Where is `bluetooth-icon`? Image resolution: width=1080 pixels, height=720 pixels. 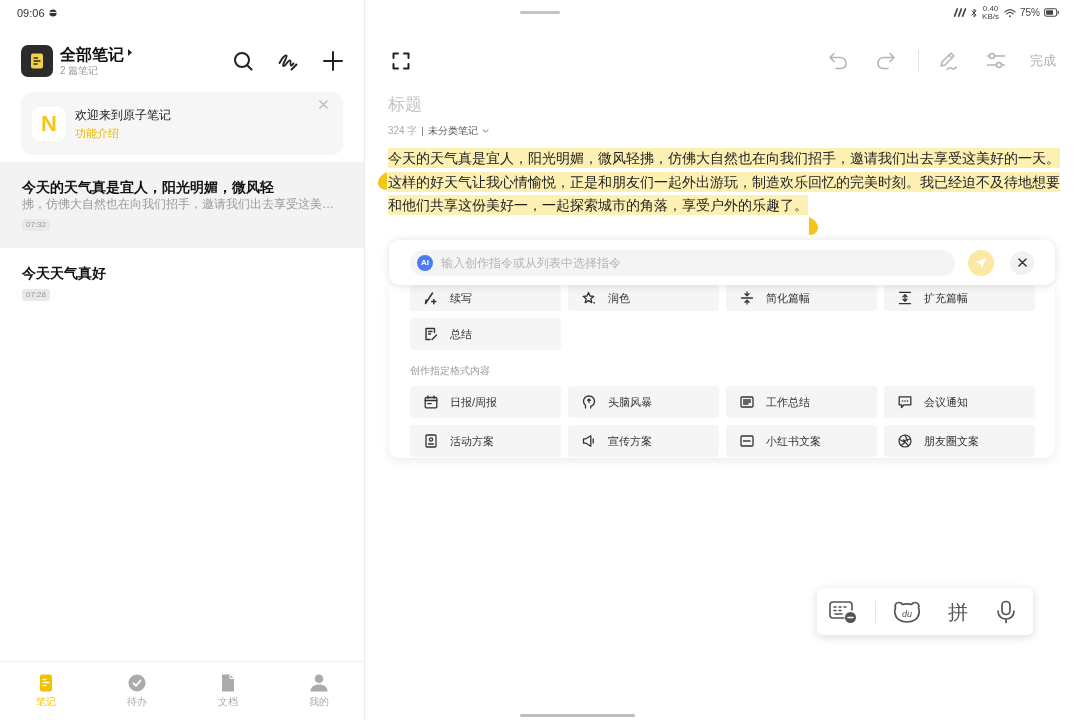
bluetooth-icon is located at coordinates (974, 12).